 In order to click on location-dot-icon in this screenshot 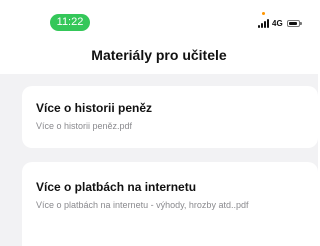, I will do `click(263, 13)`.